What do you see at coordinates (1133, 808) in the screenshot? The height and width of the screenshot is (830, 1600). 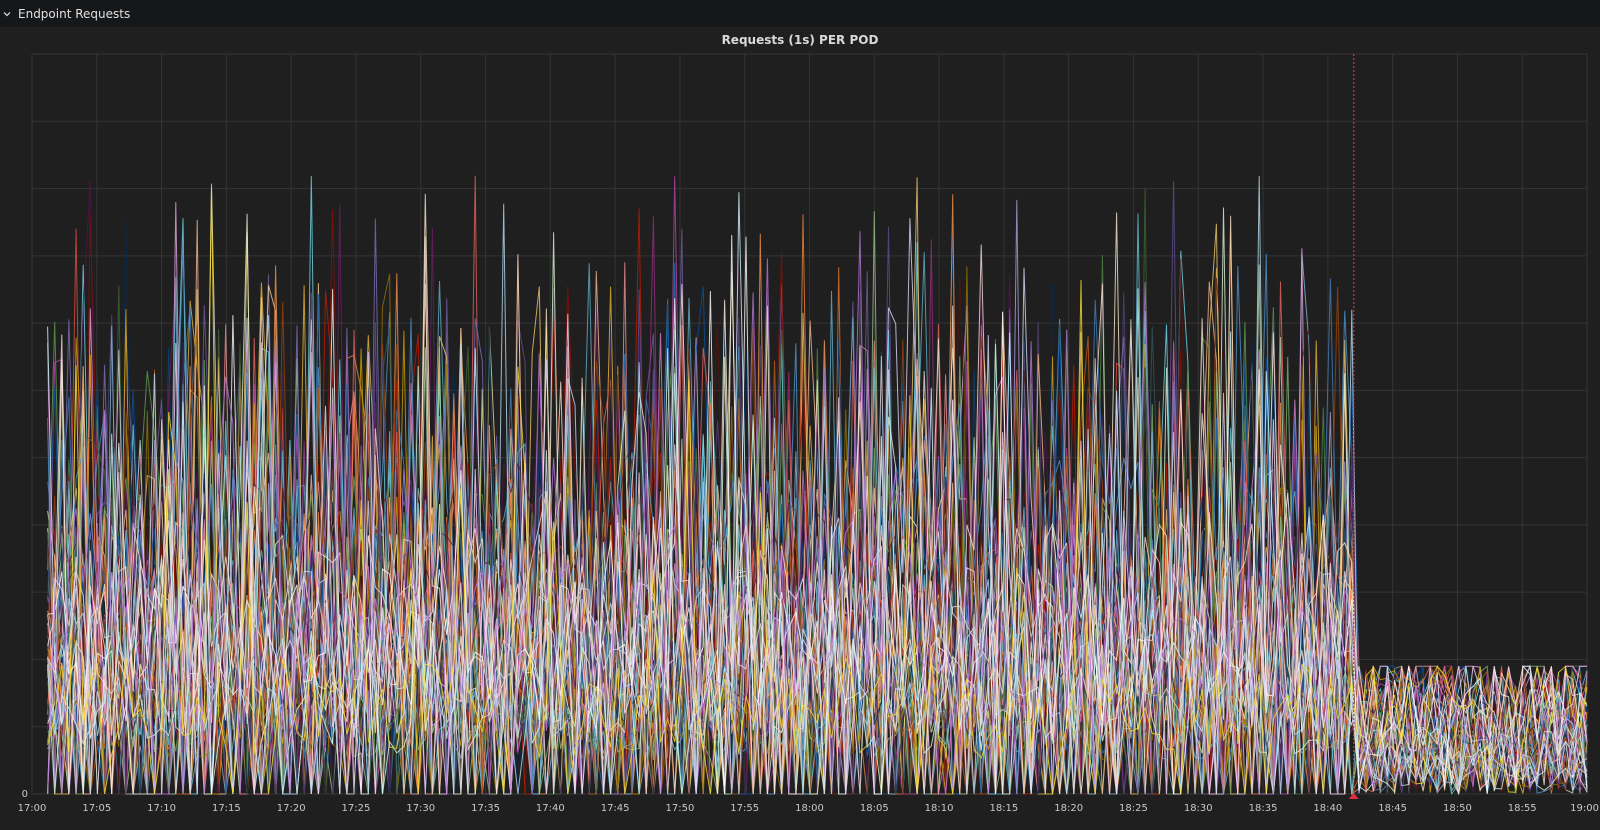 I see `x-tick-label: 18:25` at bounding box center [1133, 808].